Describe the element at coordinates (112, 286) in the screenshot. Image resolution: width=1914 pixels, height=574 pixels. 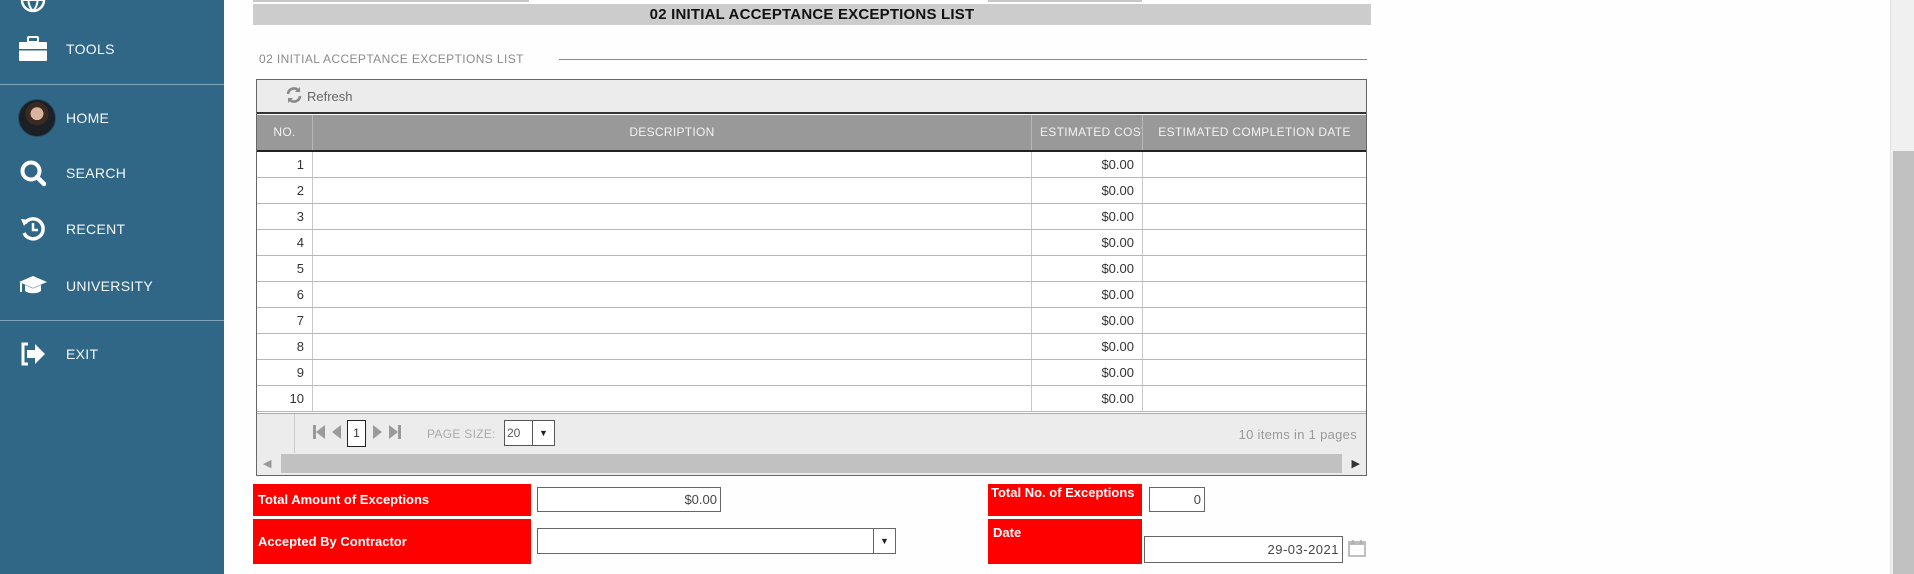
I see `sidebar-item-university: UNIVERSITY` at that location.